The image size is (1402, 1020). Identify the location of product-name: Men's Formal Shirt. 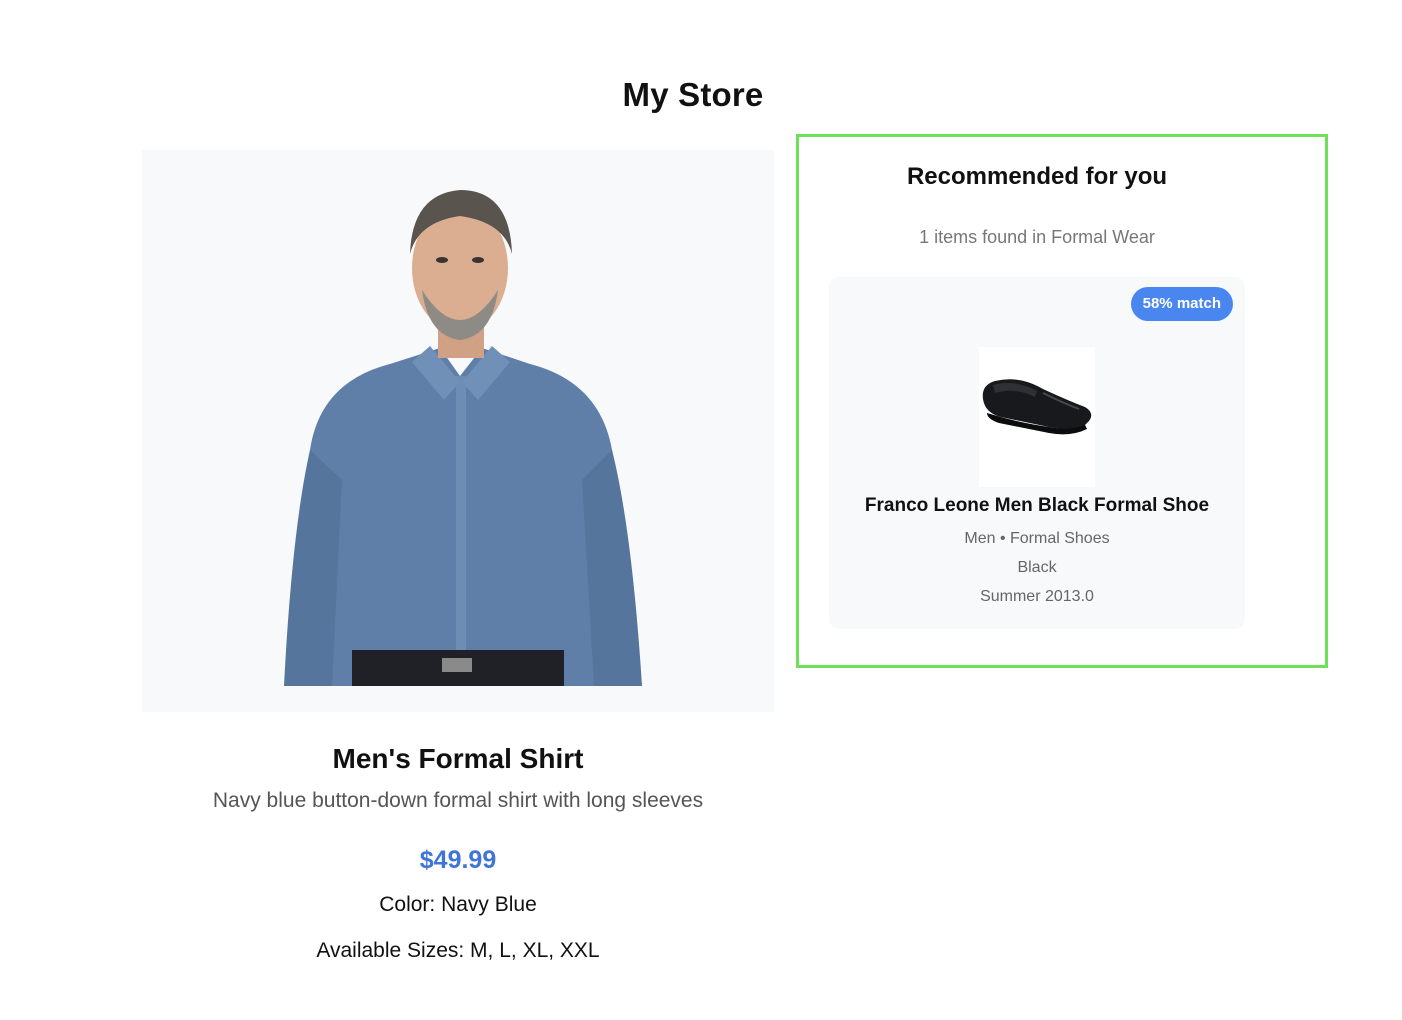
(458, 758).